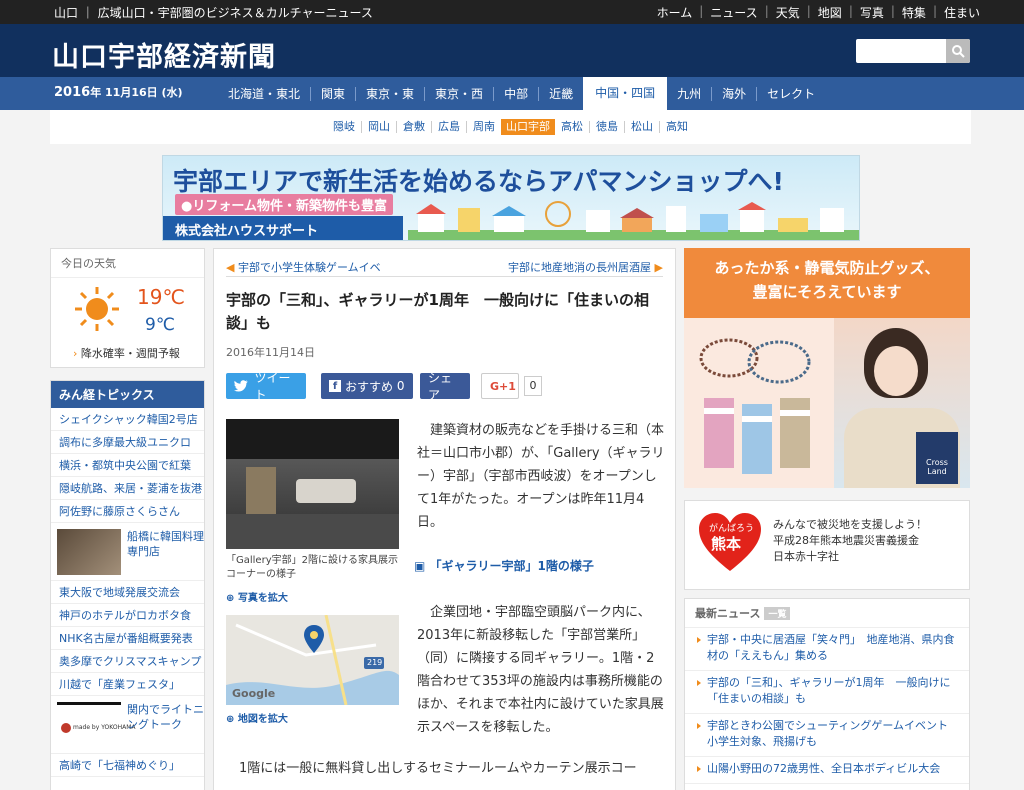 This screenshot has height=790, width=1024. What do you see at coordinates (500, 386) in the screenshot?
I see `gplus-button: G+1` at bounding box center [500, 386].